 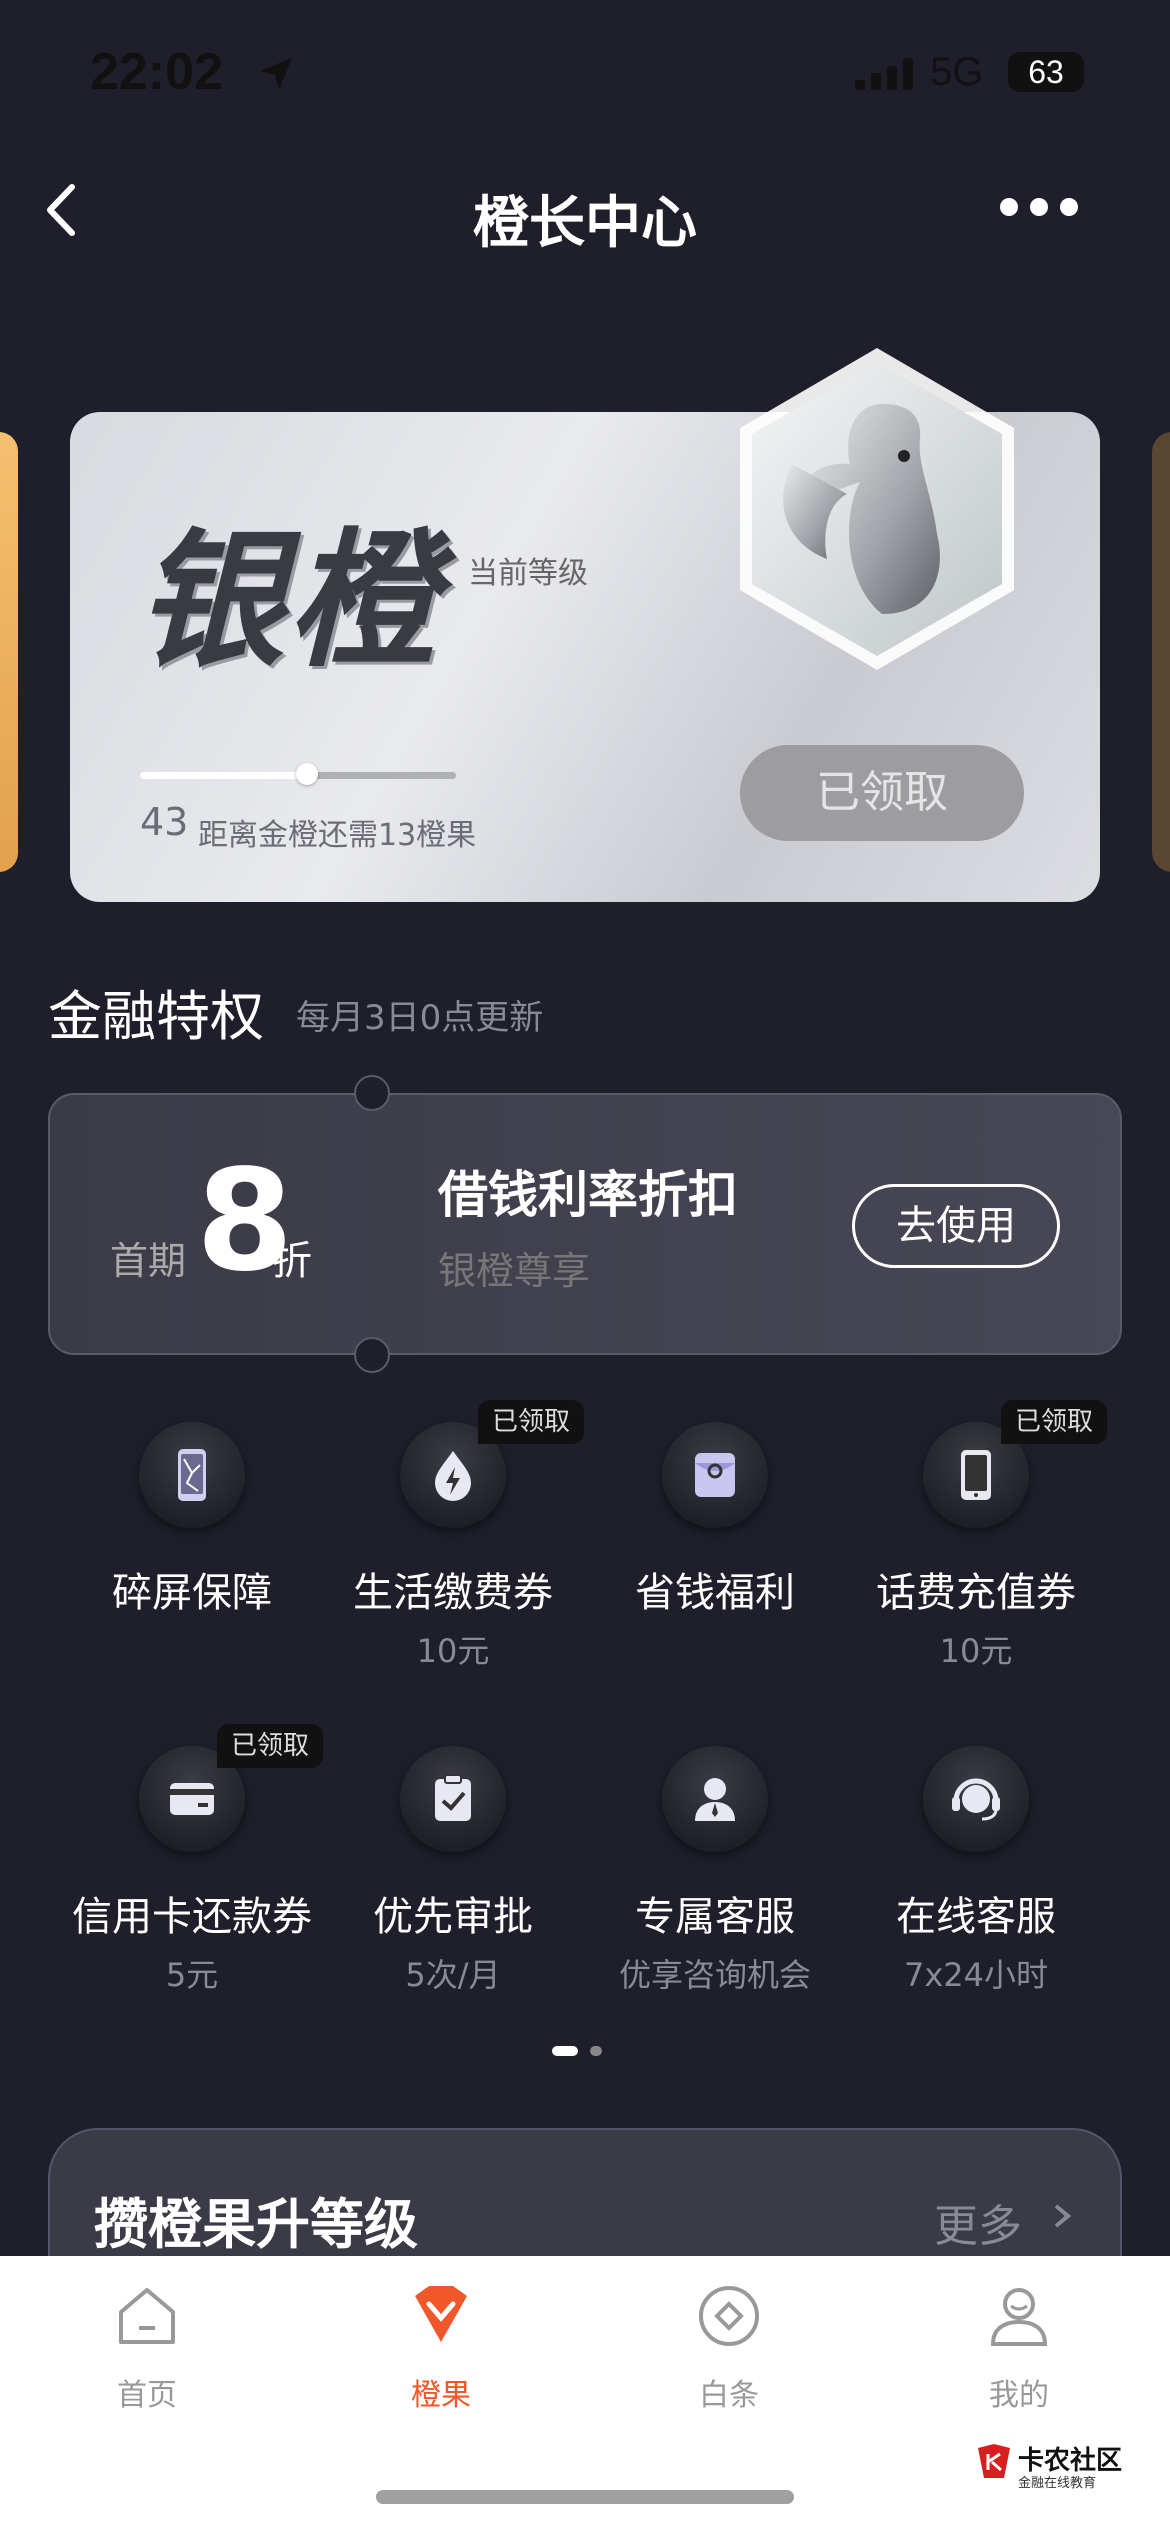 I want to click on level-progress-bar, so click(x=298, y=774).